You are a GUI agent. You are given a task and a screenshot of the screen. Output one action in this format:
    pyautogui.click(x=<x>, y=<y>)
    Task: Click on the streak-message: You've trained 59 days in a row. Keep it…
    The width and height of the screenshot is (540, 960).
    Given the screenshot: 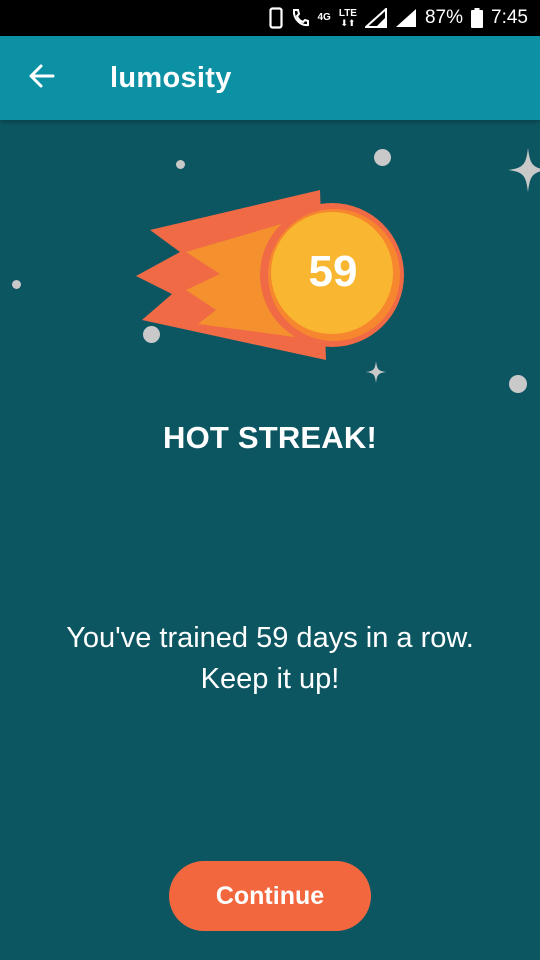 What is the action you would take?
    pyautogui.click(x=270, y=658)
    